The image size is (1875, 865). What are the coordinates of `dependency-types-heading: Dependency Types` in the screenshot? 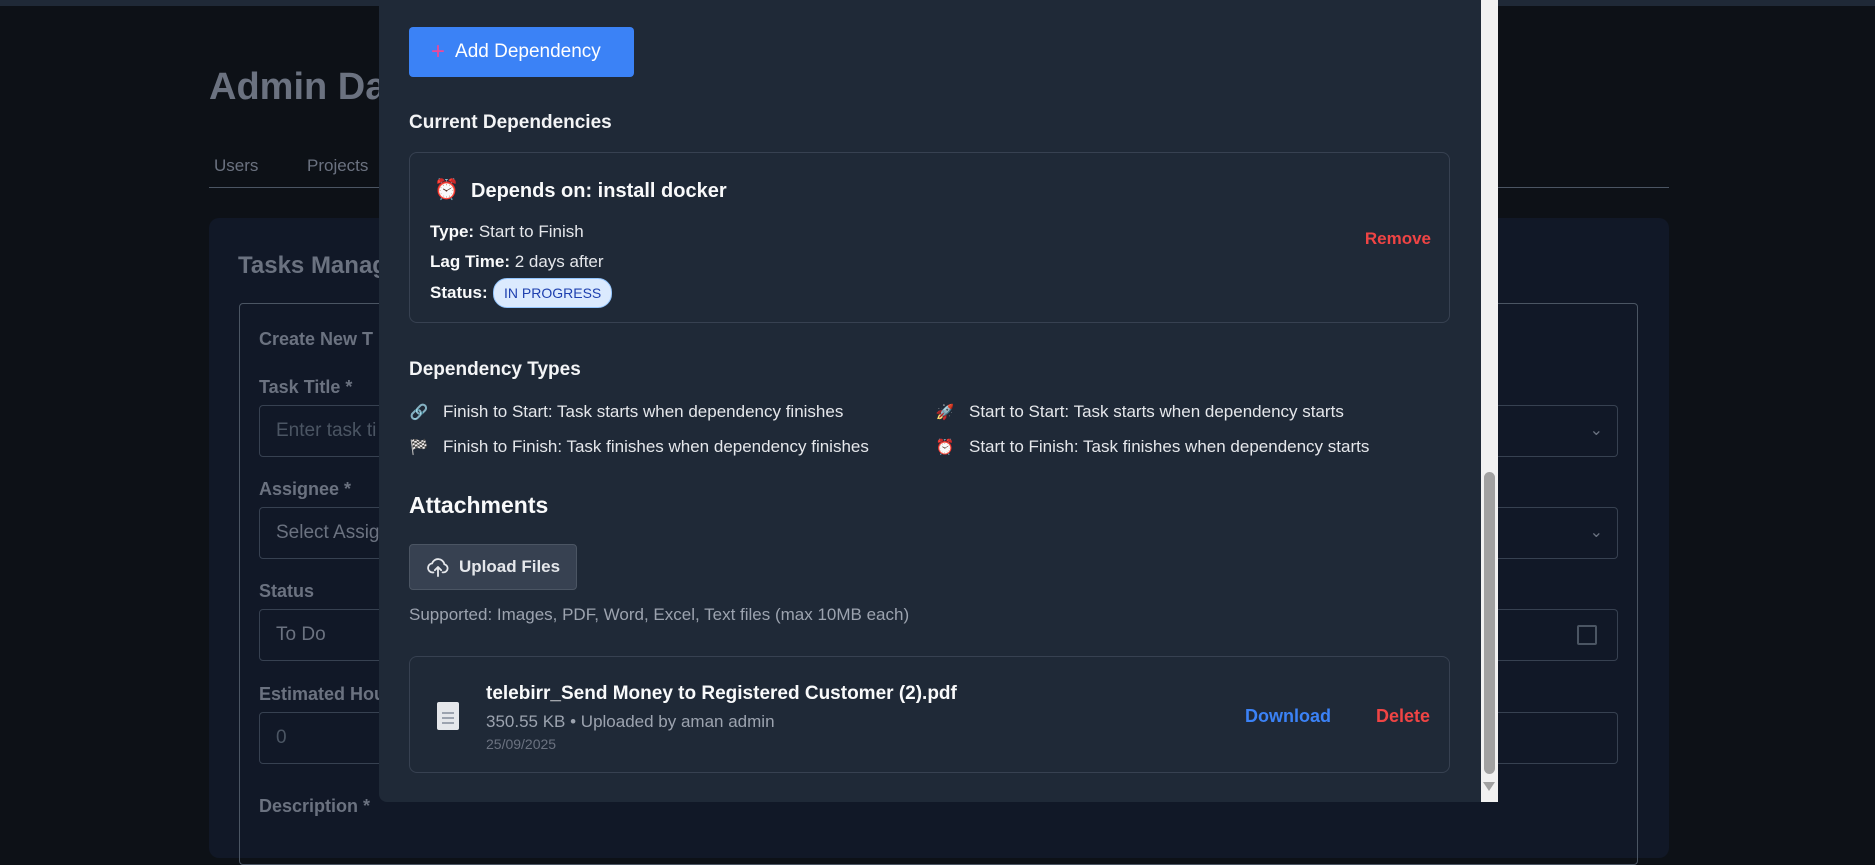 It's located at (495, 369).